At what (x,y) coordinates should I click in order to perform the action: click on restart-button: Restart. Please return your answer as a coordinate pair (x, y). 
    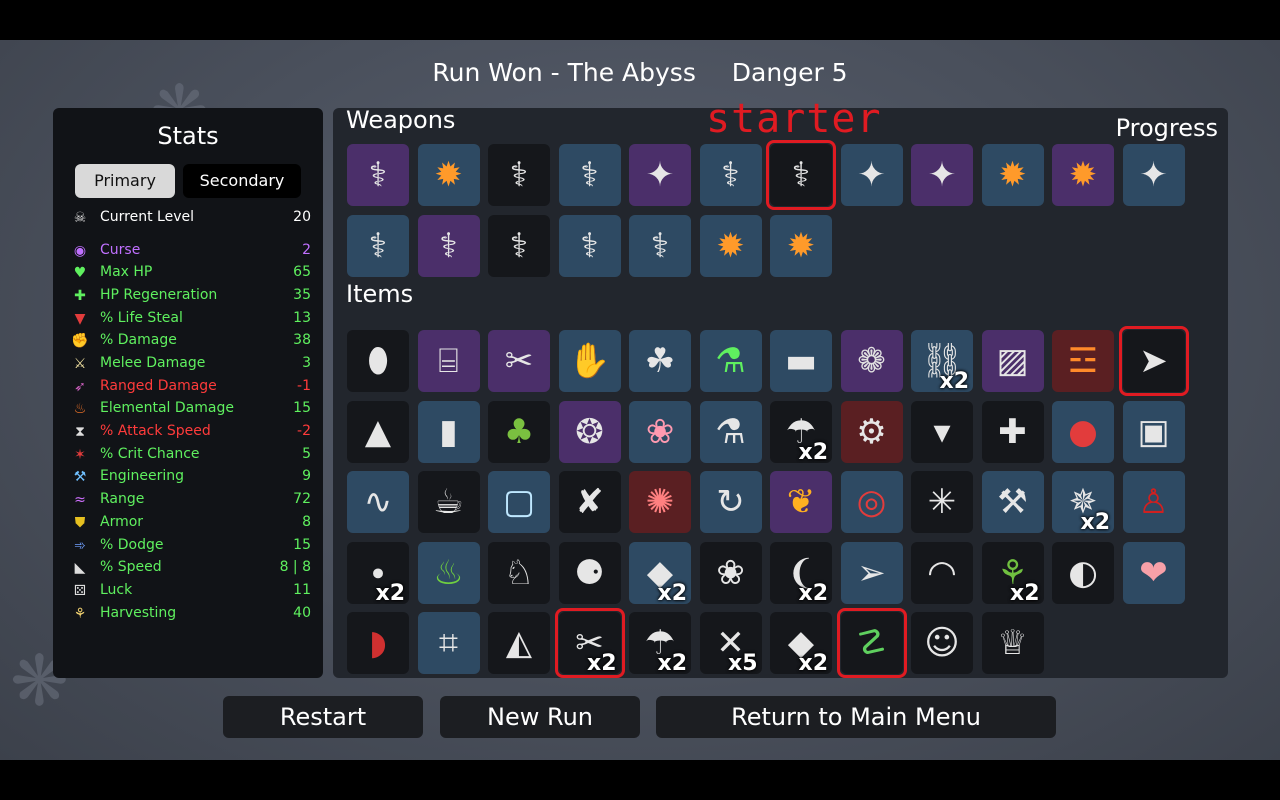
    Looking at the image, I should click on (323, 717).